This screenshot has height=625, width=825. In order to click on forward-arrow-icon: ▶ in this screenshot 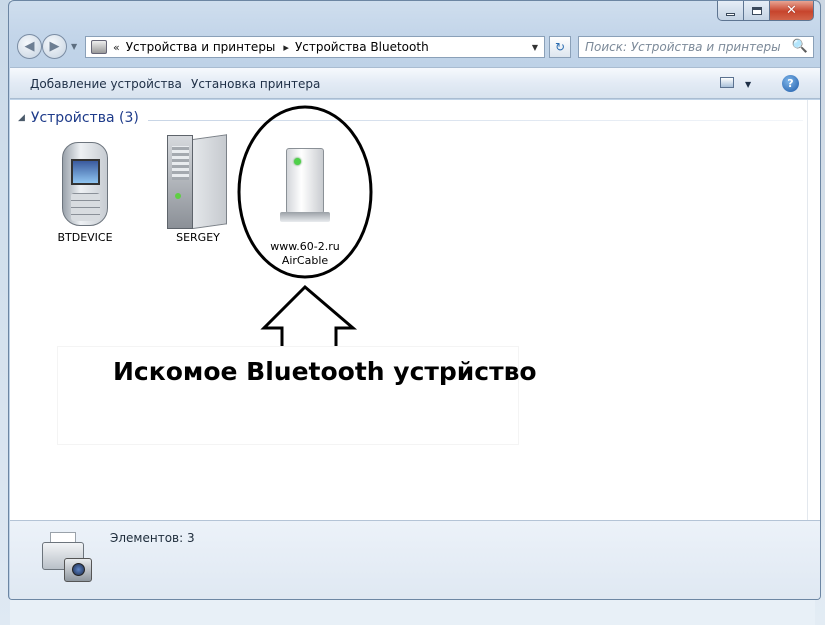, I will do `click(54, 46)`.